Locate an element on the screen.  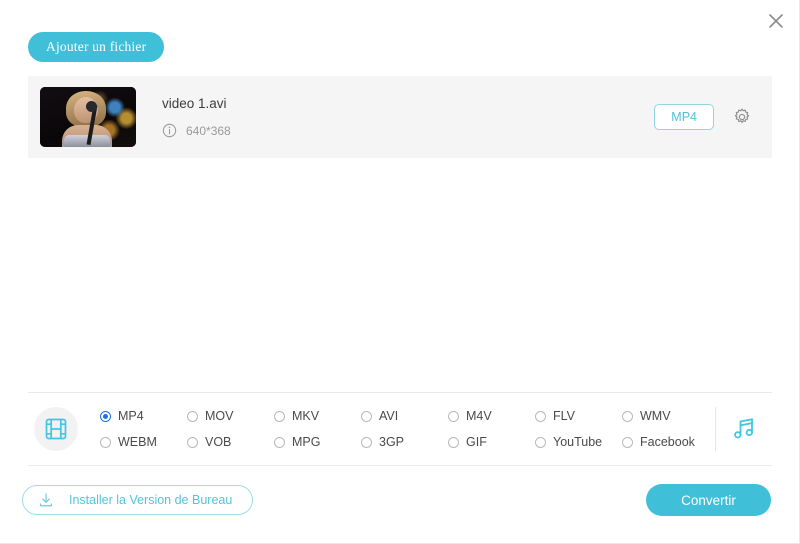
format-option-label: GIF is located at coordinates (476, 442).